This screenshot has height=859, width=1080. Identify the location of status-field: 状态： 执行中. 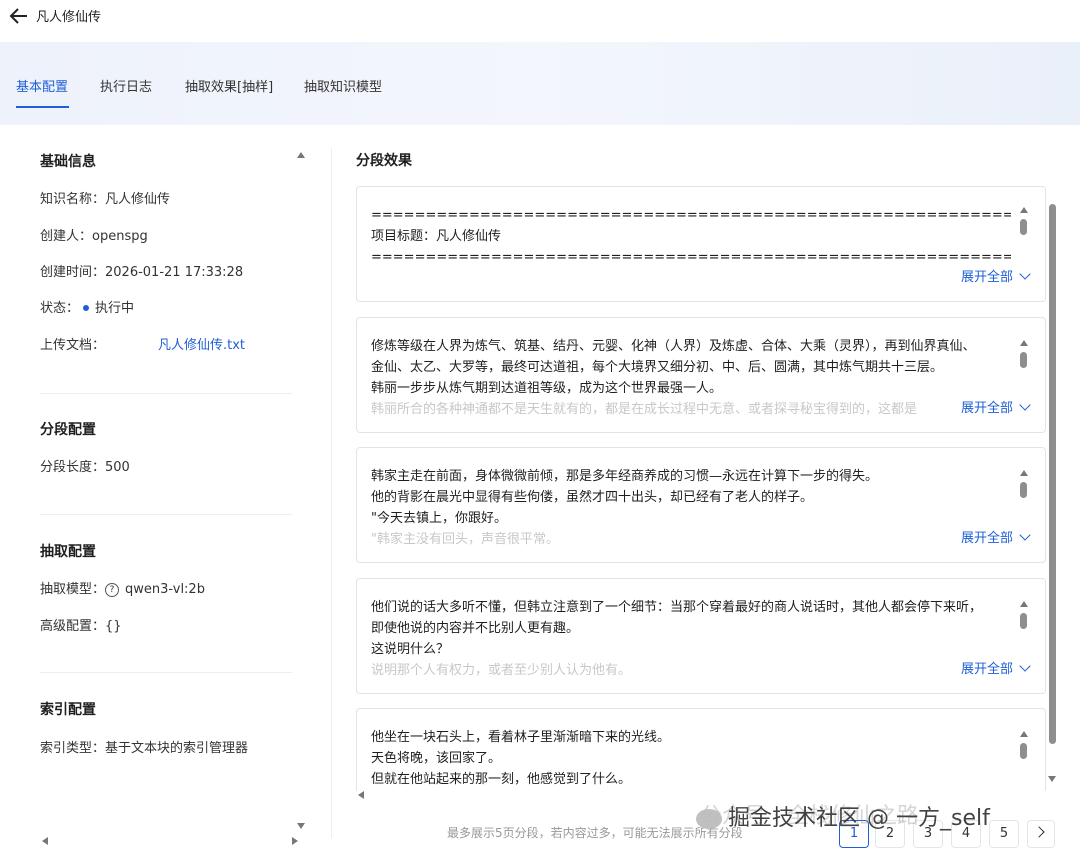
(87, 306).